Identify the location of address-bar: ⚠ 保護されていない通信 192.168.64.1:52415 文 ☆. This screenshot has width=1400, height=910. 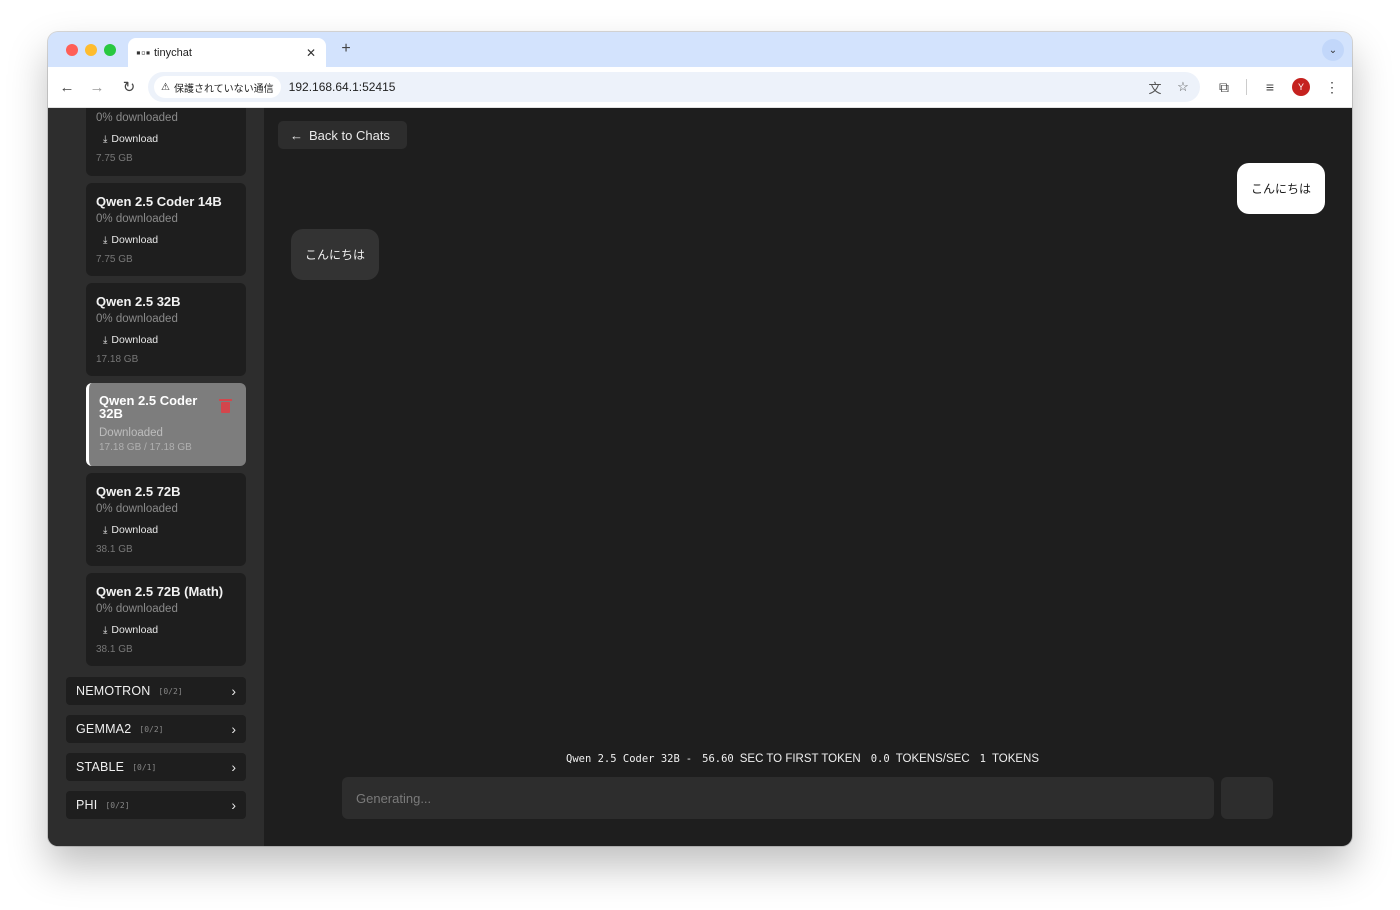
(674, 87).